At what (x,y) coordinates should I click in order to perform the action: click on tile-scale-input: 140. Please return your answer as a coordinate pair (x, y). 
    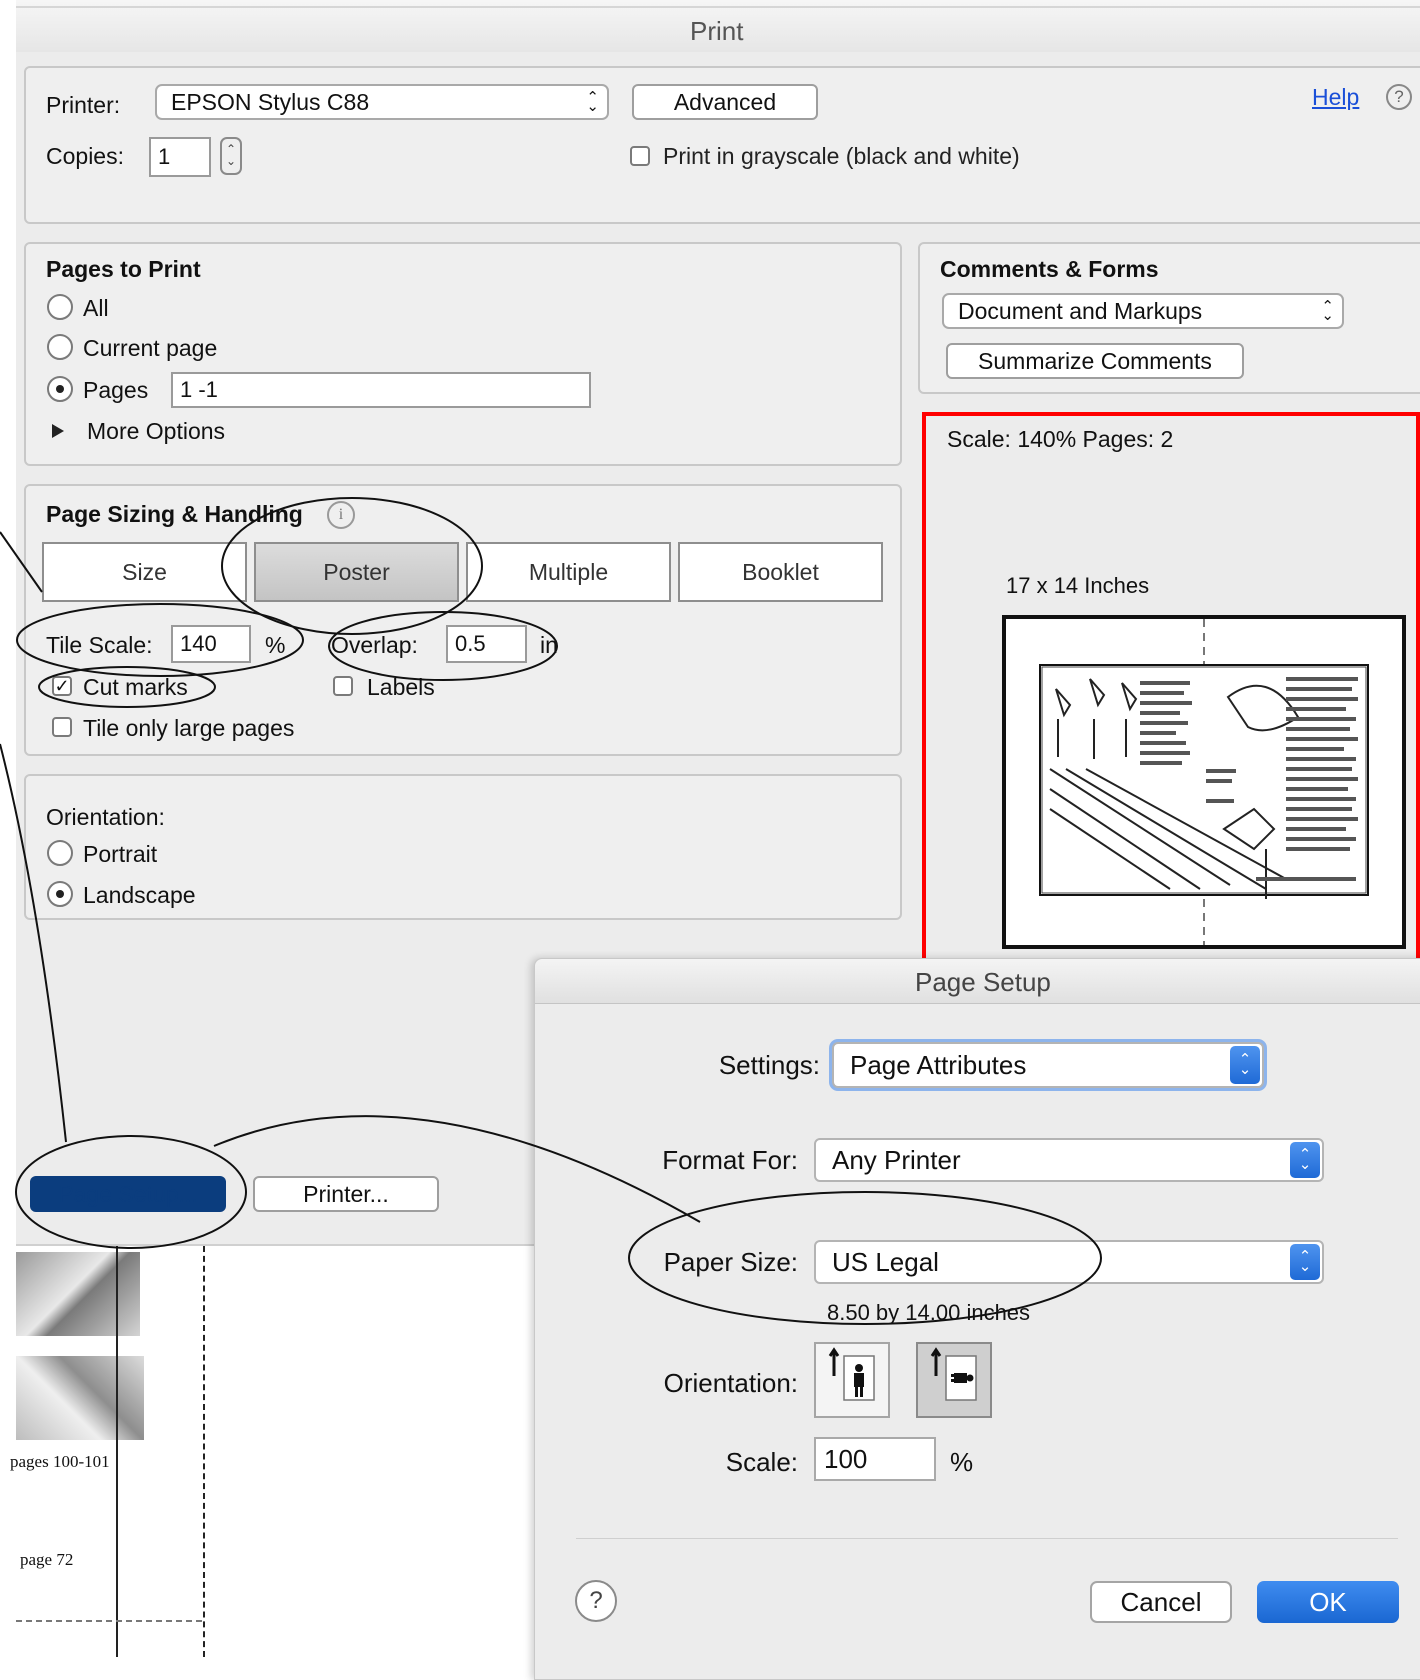
    Looking at the image, I should click on (211, 644).